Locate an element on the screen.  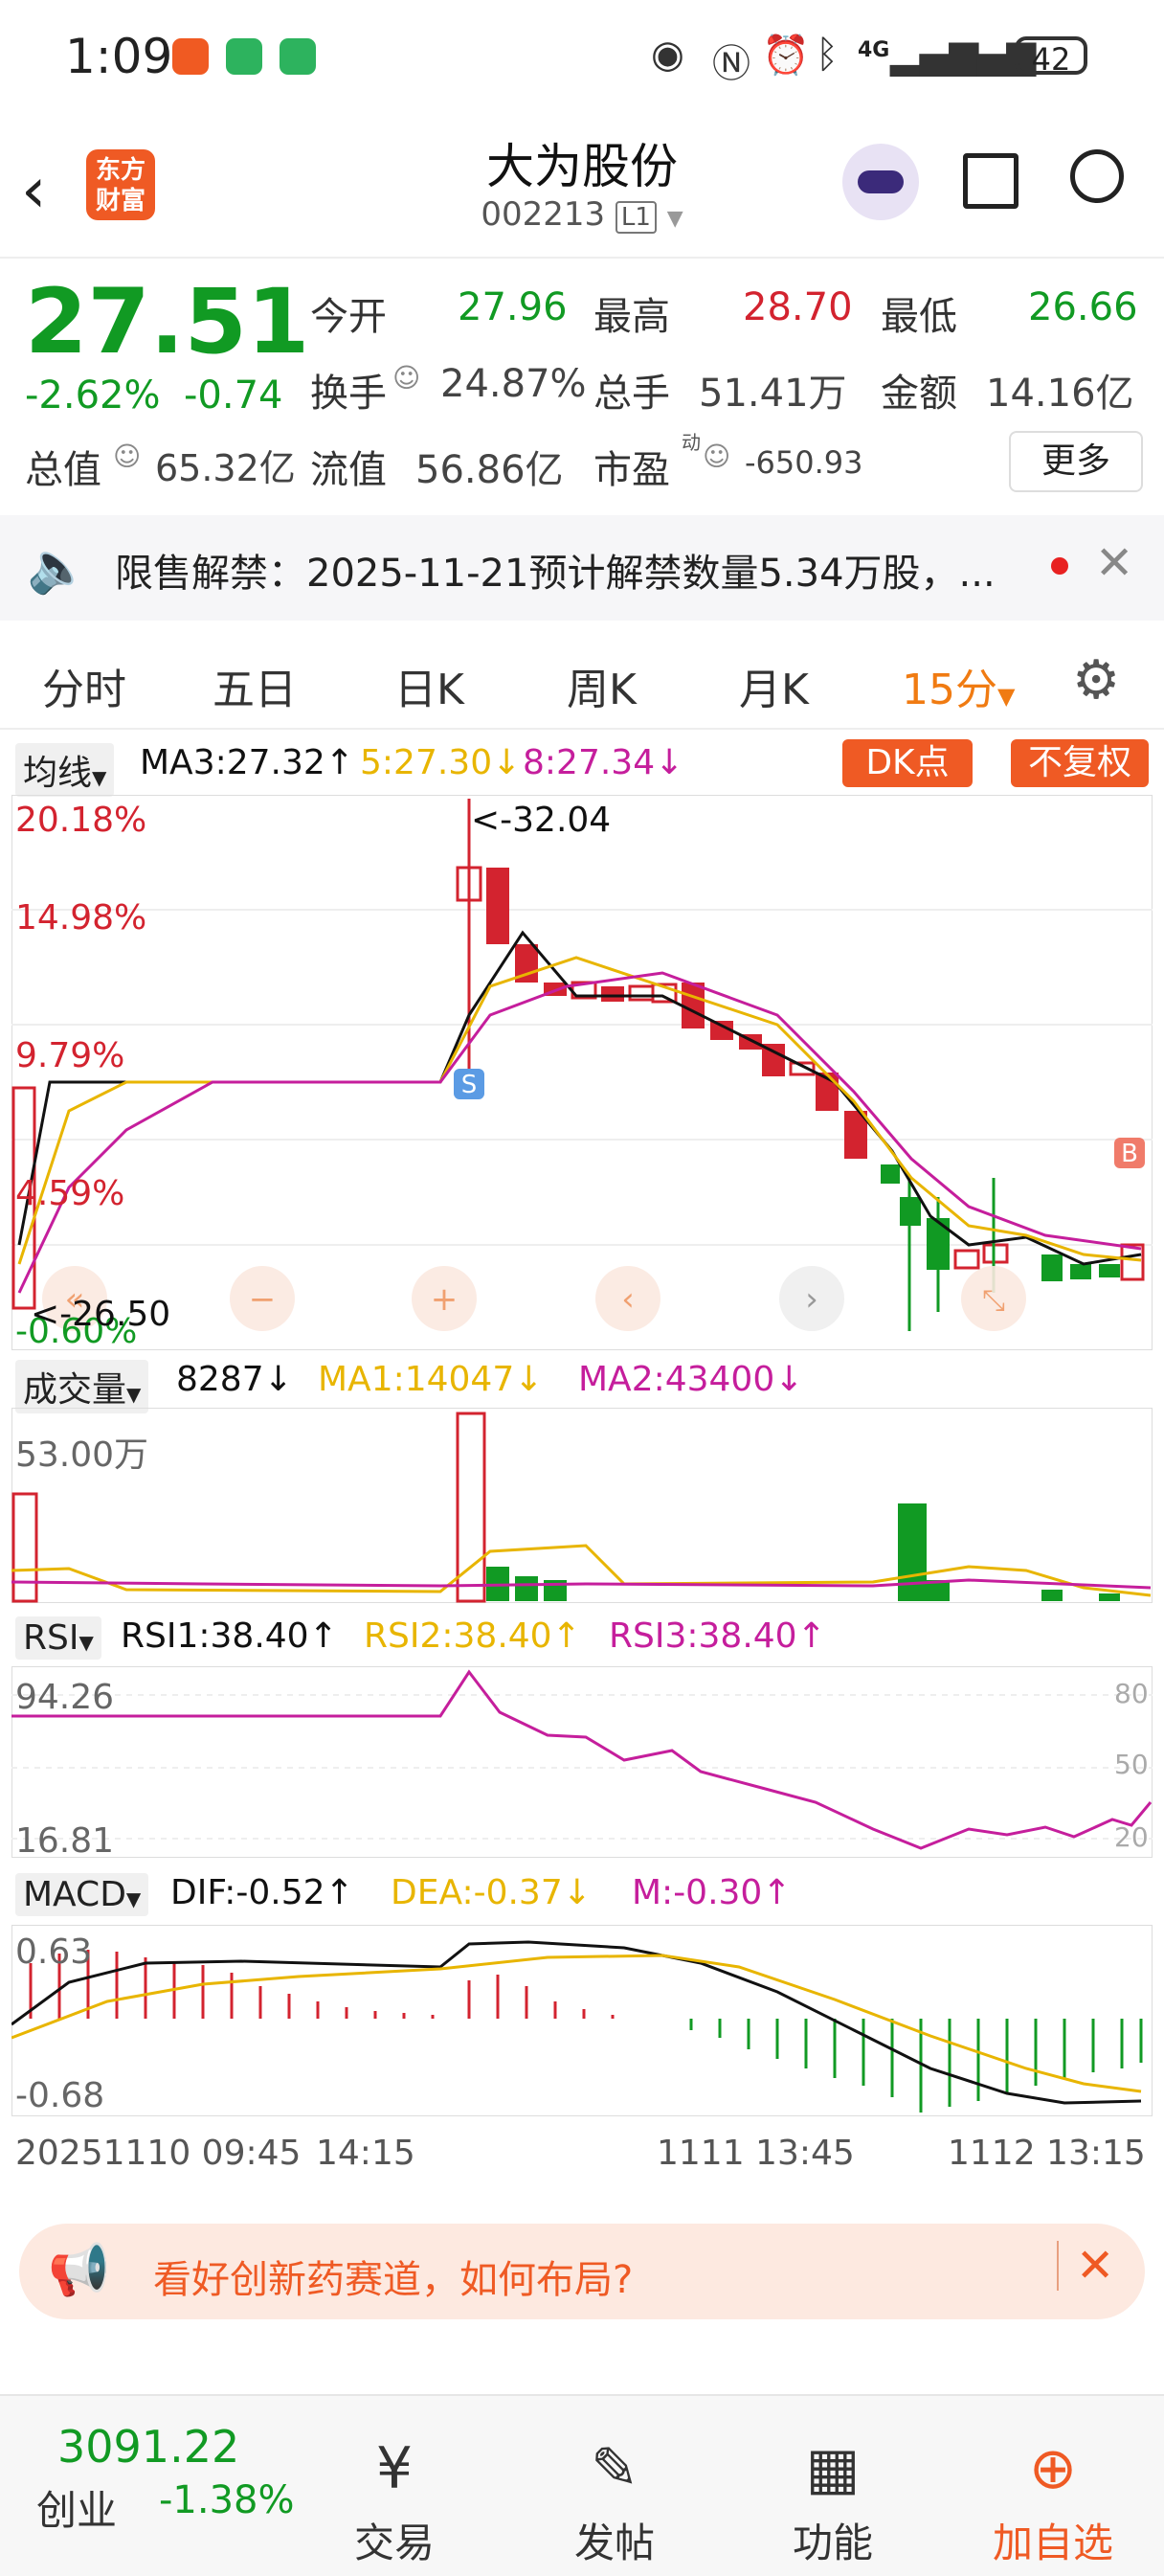
tab-15min: 15分▼ is located at coordinates (959, 685).